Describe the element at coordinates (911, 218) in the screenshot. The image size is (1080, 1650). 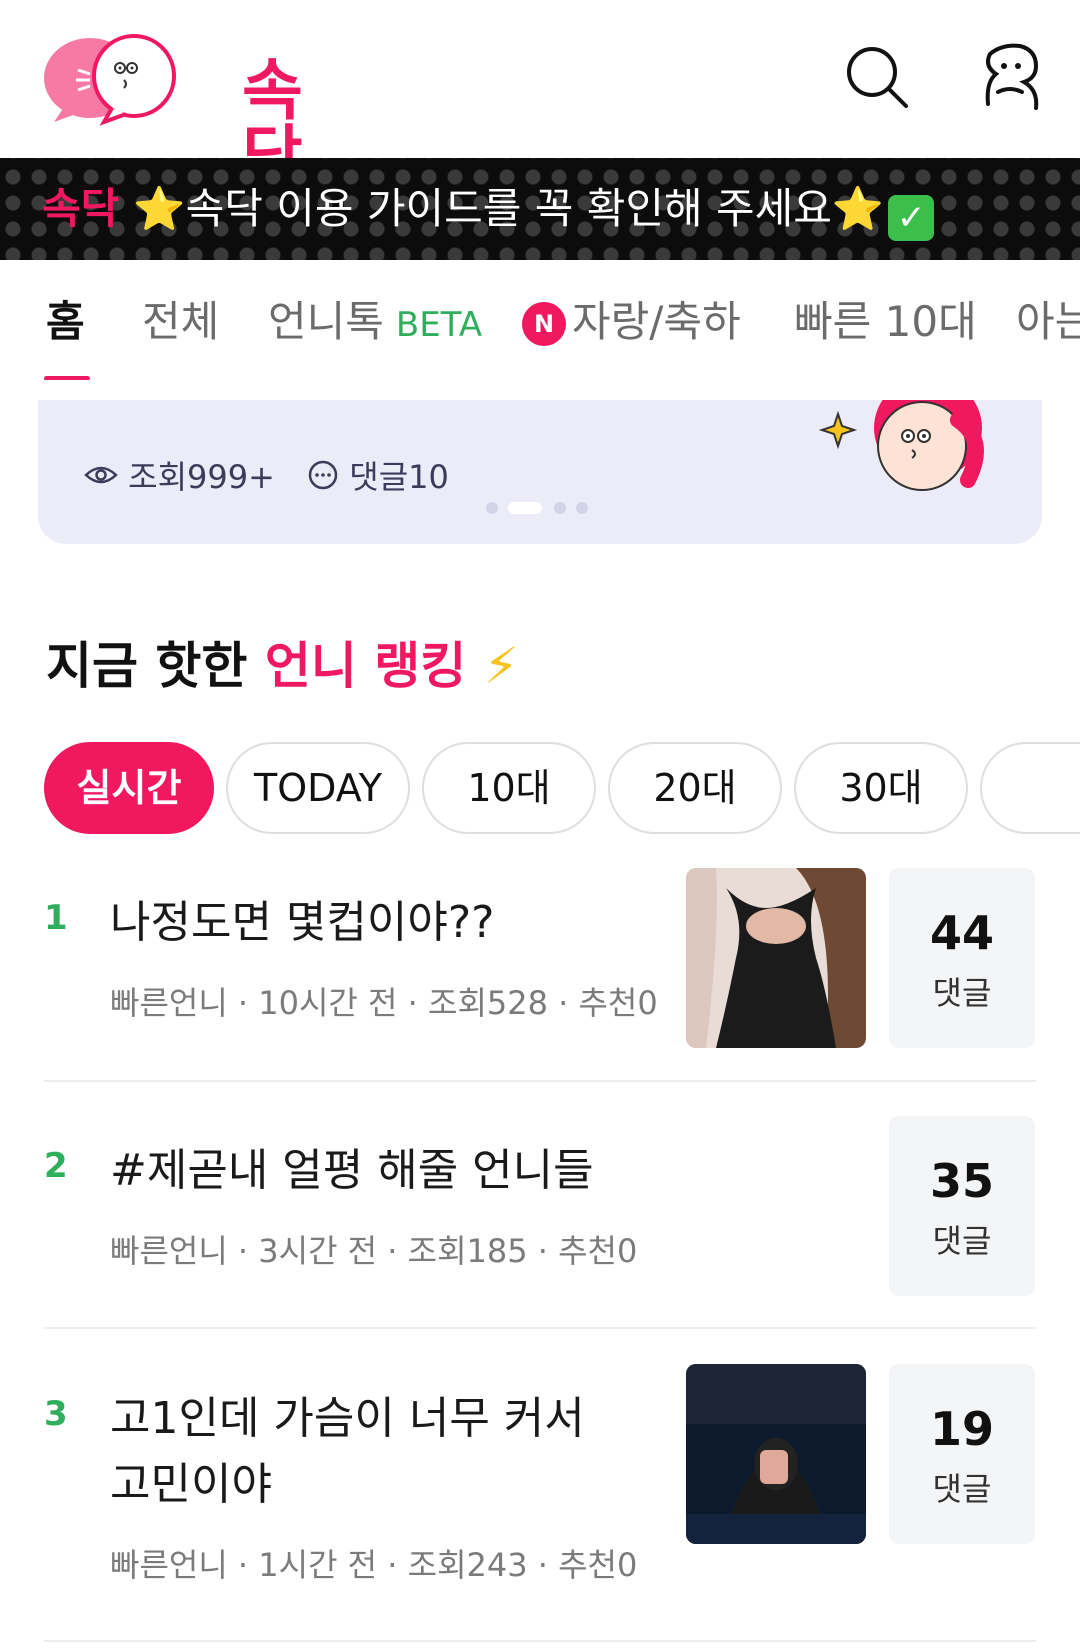
I see `check-icon: ✓` at that location.